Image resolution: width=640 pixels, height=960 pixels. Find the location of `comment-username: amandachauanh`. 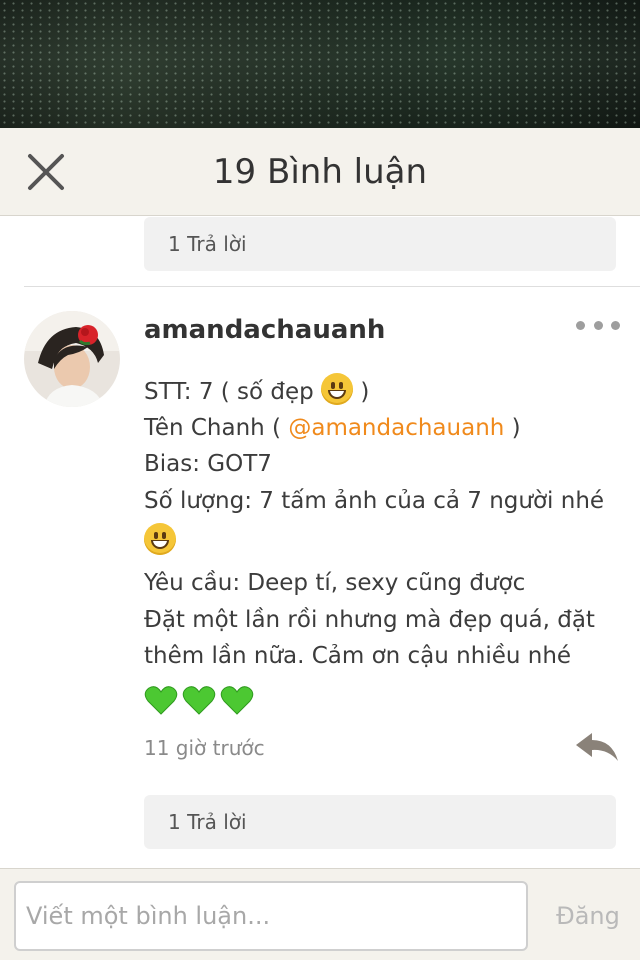

comment-username: amandachauanh is located at coordinates (264, 330).